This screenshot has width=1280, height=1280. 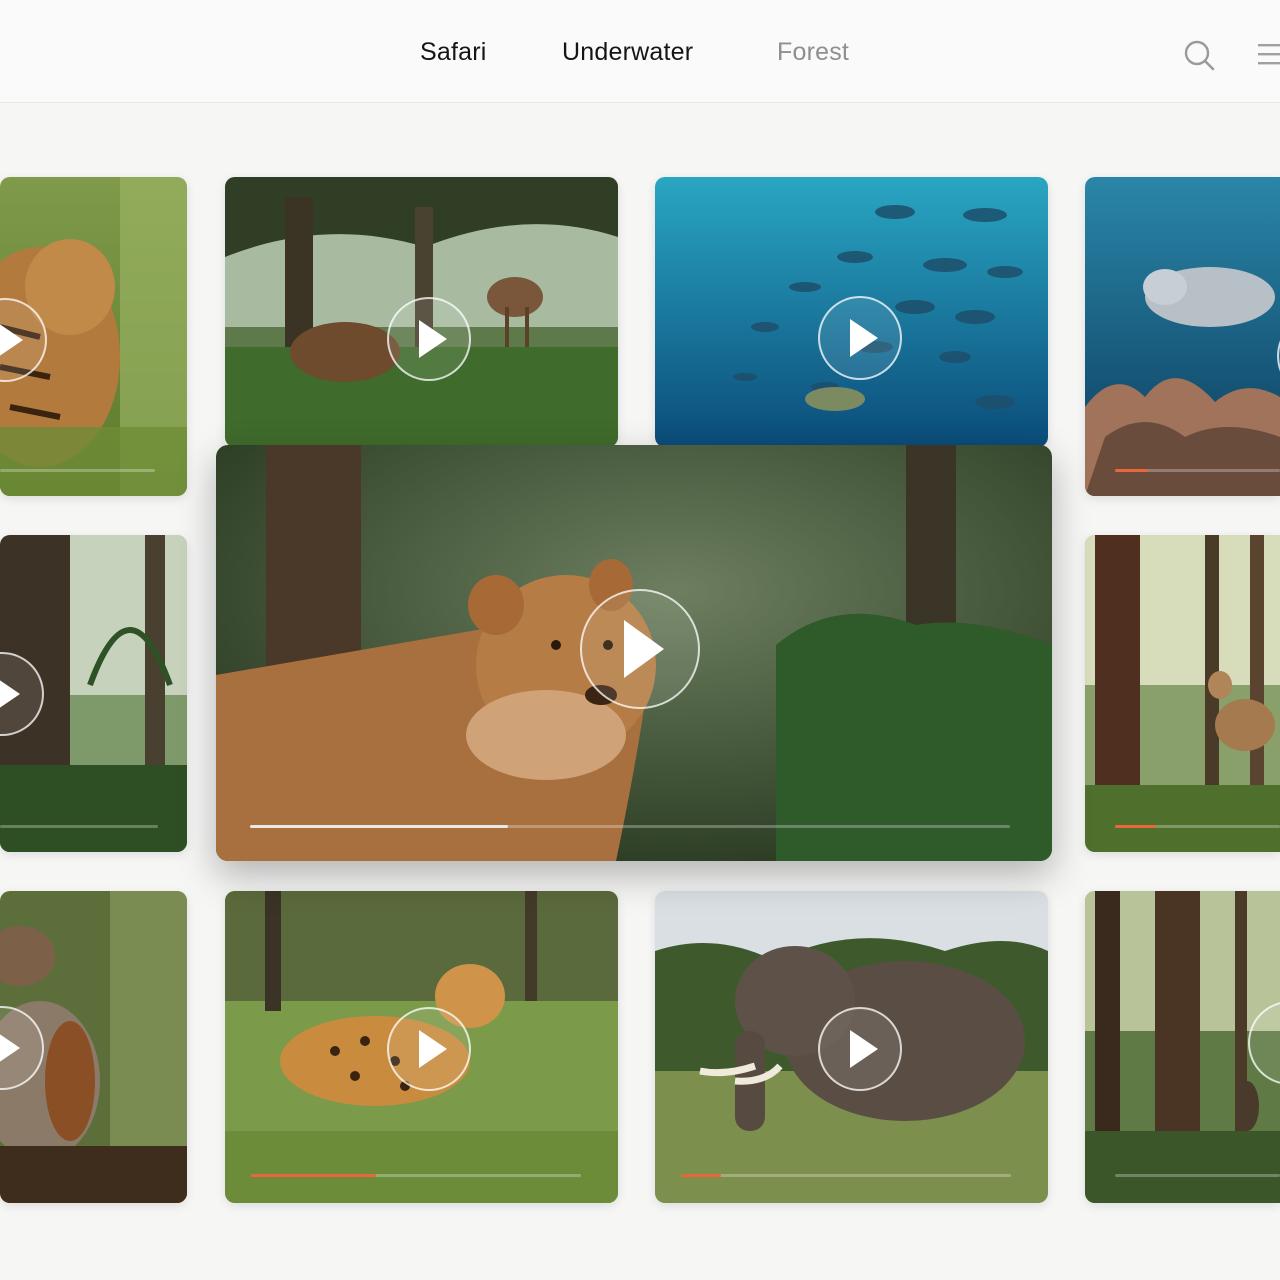 What do you see at coordinates (1182, 1047) in the screenshot?
I see `video-card-forest-bird` at bounding box center [1182, 1047].